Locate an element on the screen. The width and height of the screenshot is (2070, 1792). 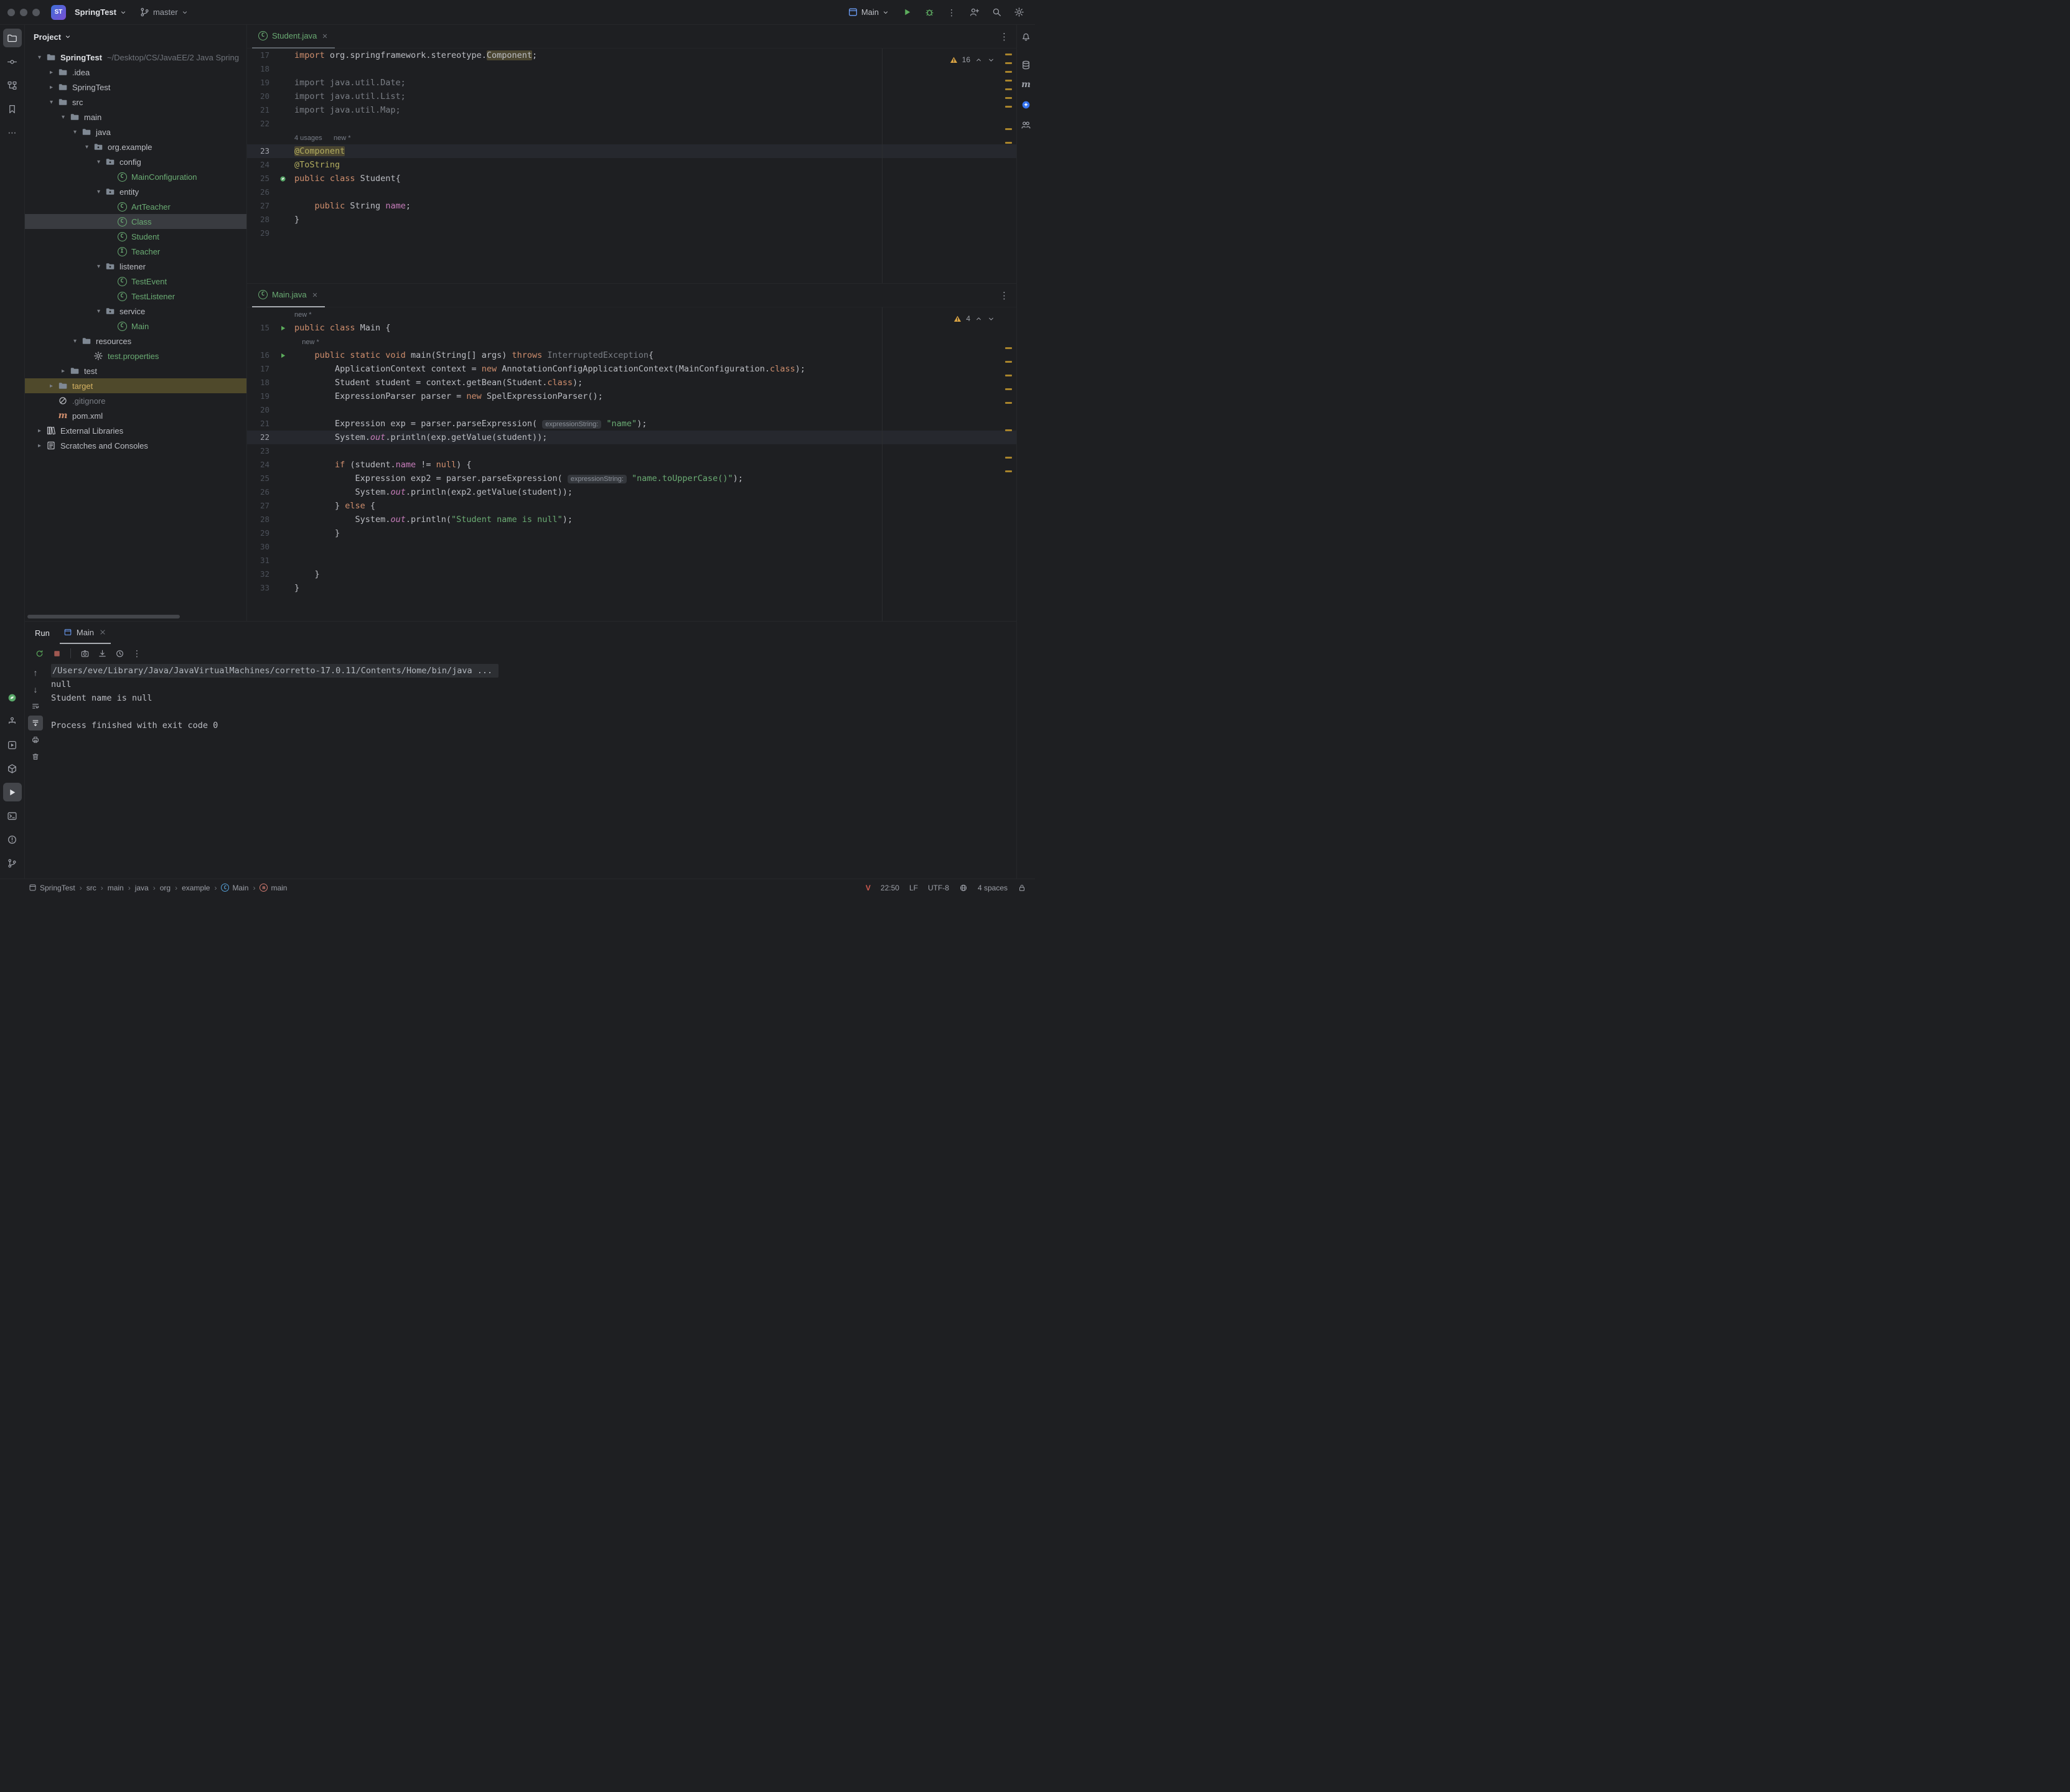
tree-item-java: ▾ java is located at coordinates (135, 131).